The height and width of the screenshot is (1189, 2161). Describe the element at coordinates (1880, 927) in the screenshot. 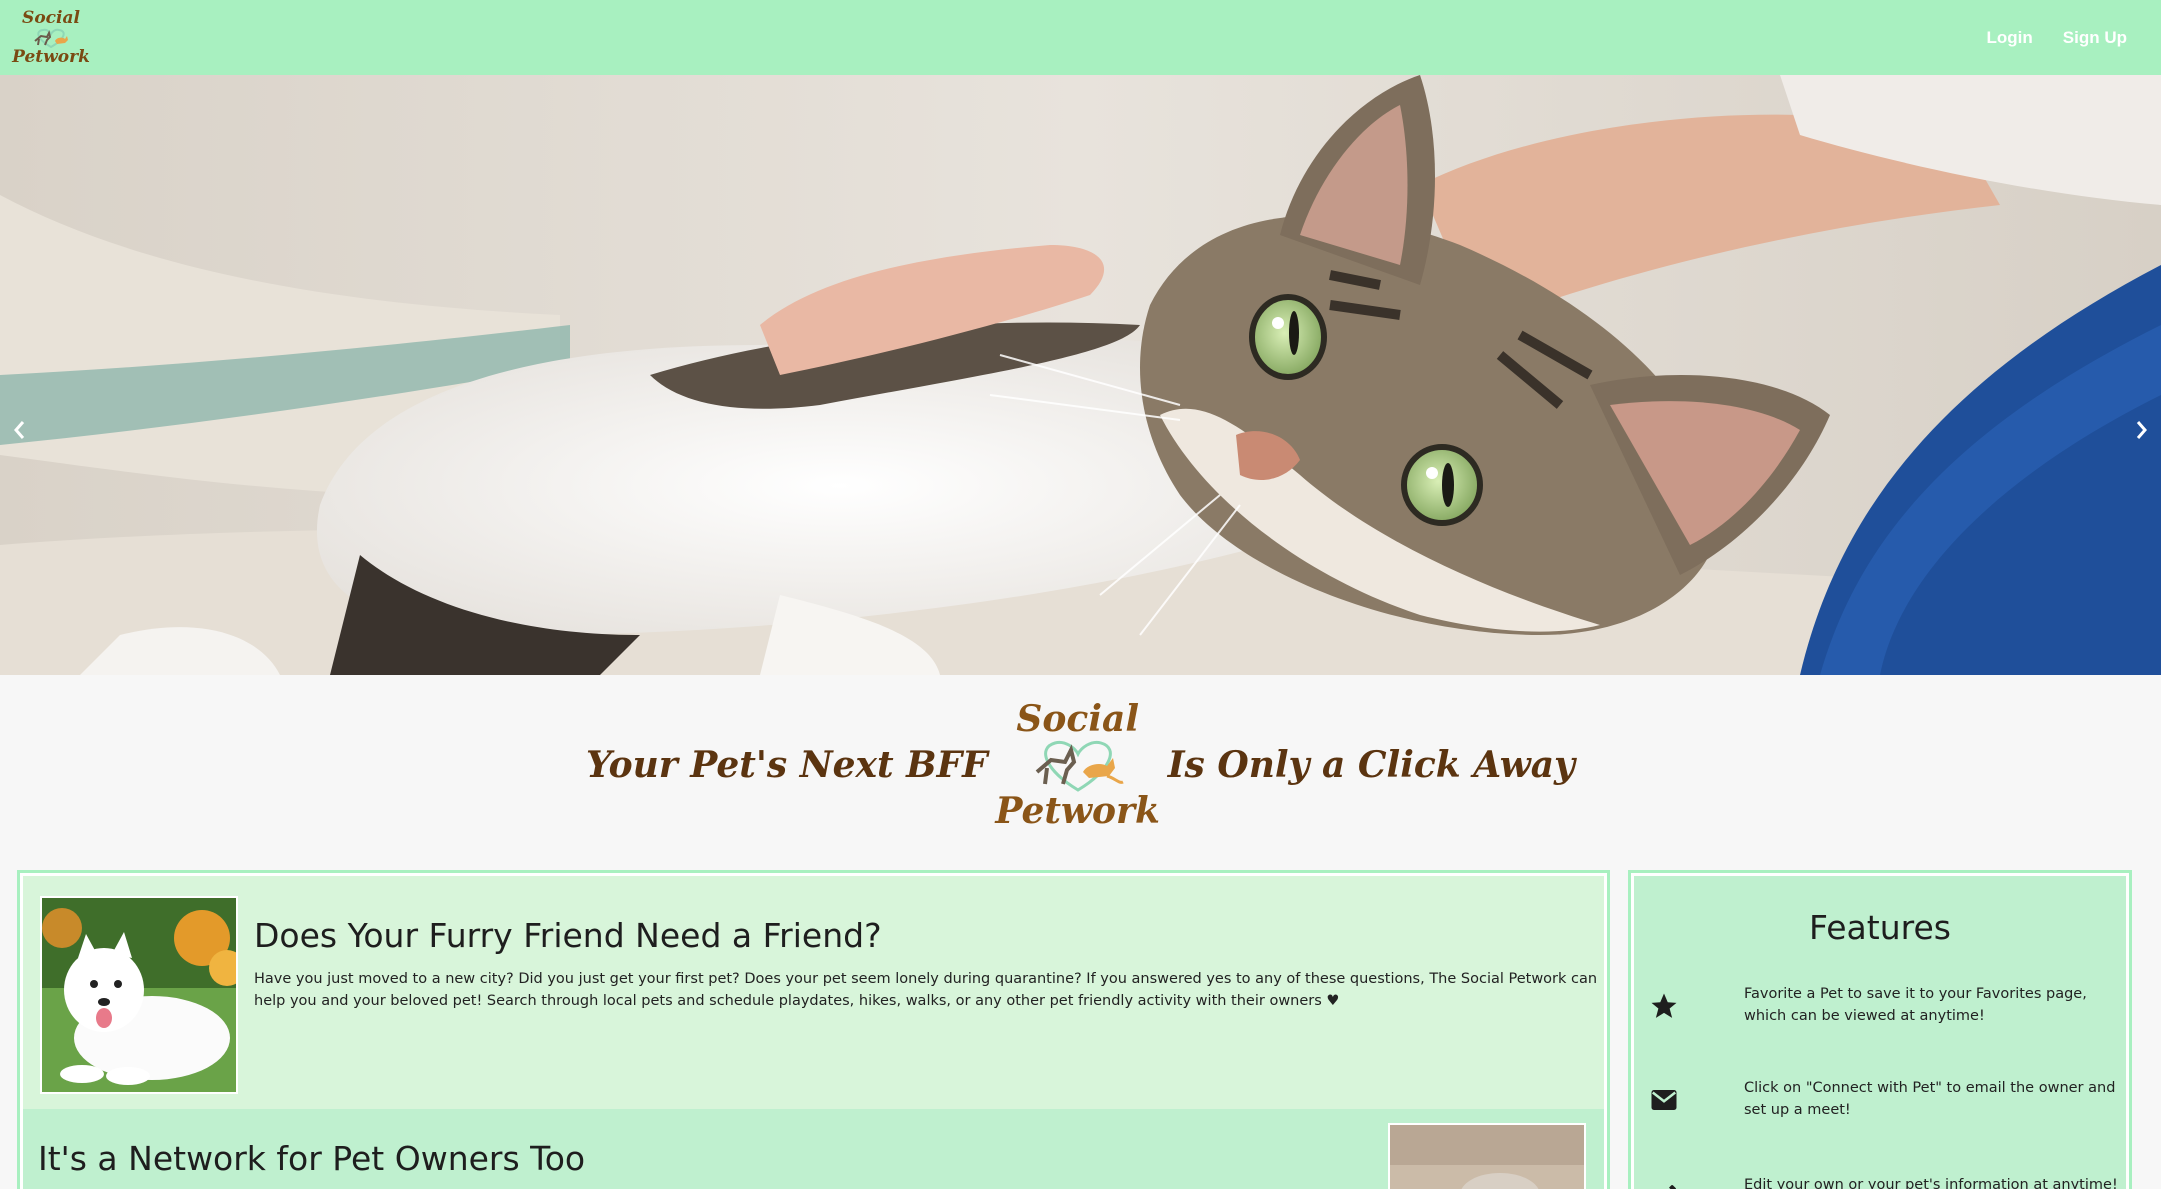

I see `features-title: Features` at that location.